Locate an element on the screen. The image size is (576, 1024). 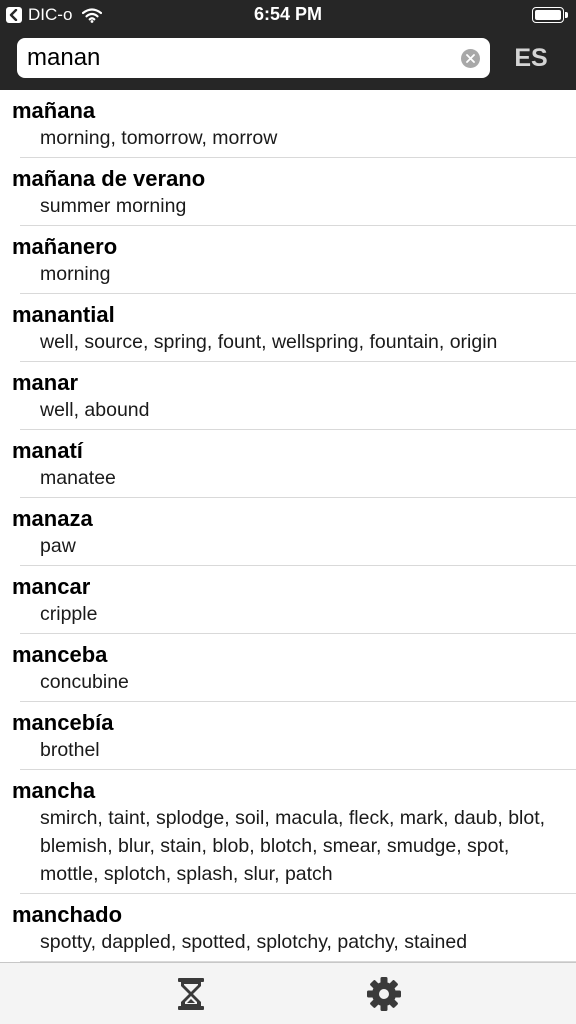
list-item: manaza paw is located at coordinates (288, 532).